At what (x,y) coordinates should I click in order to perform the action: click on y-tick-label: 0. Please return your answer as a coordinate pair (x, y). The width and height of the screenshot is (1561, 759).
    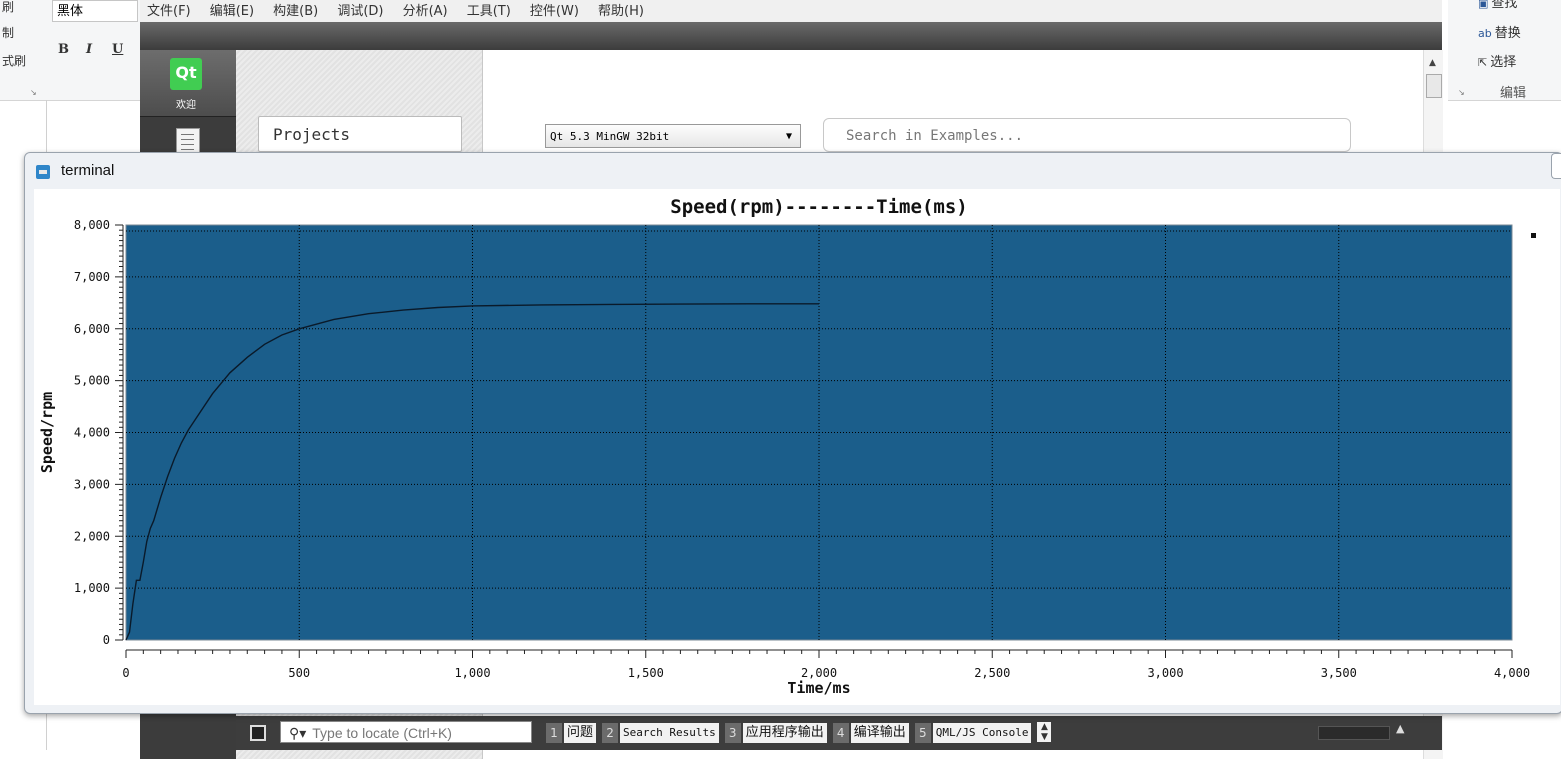
    Looking at the image, I should click on (106, 640).